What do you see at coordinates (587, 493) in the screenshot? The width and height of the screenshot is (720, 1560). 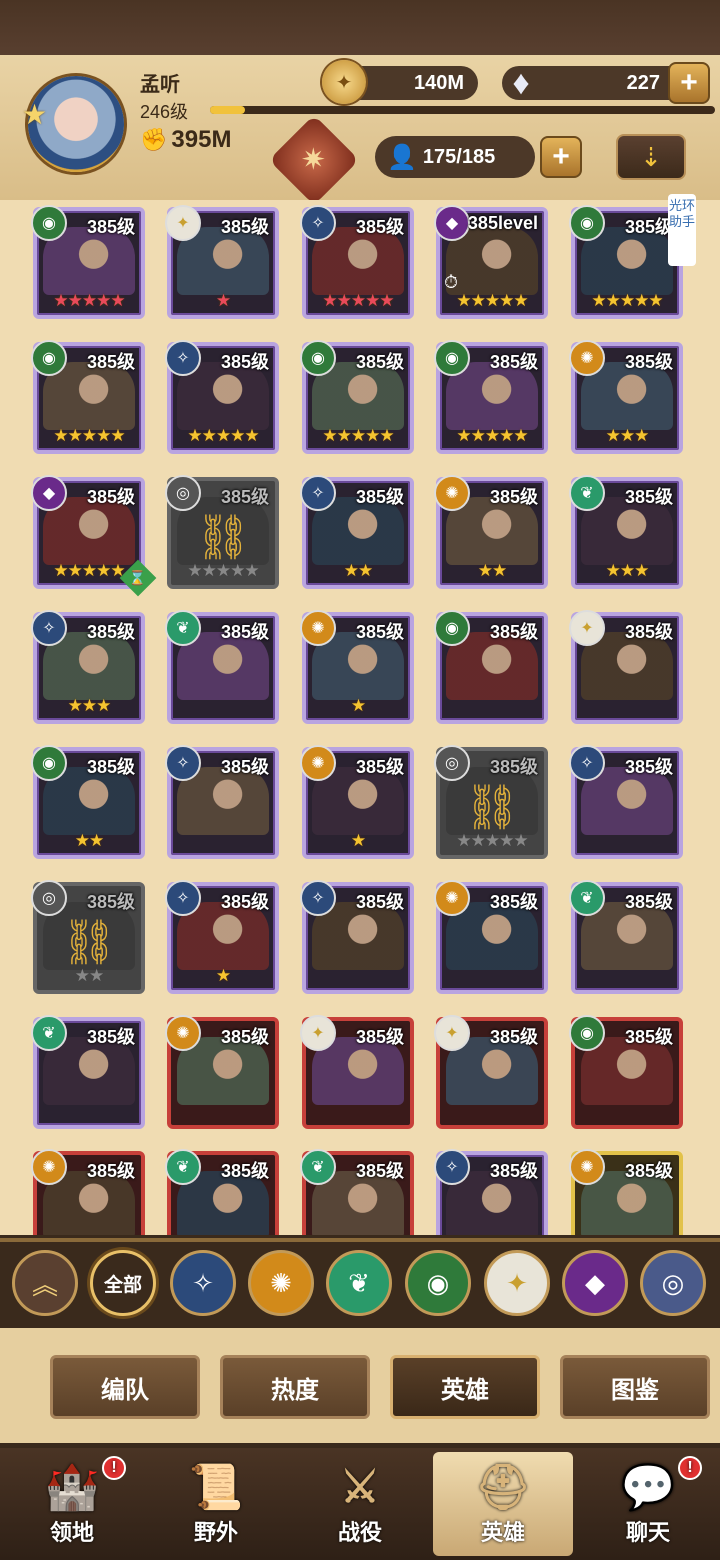 I see `wilder-faction-icon: ❦` at bounding box center [587, 493].